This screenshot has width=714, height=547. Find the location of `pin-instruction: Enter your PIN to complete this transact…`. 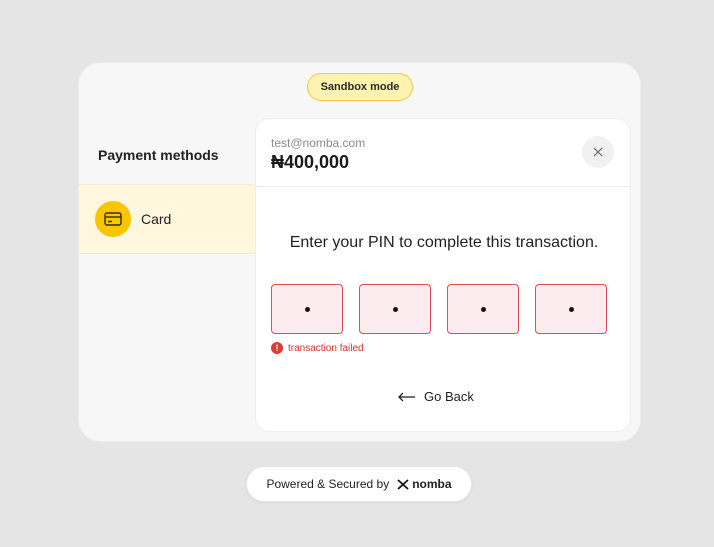

pin-instruction: Enter your PIN to complete this transact… is located at coordinates (444, 242).